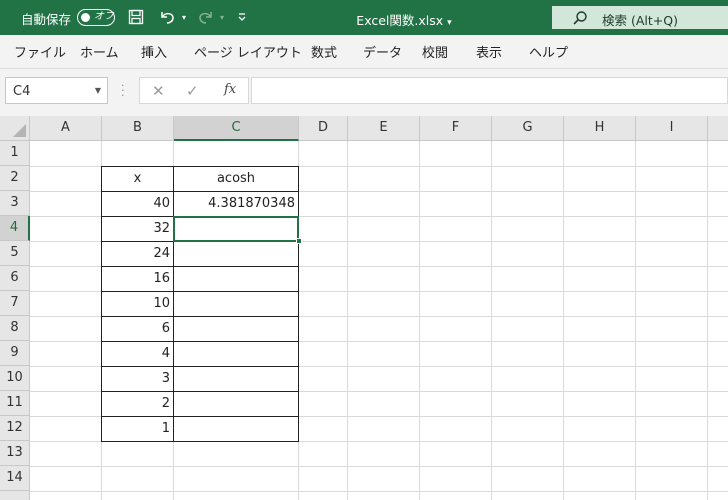 The image size is (728, 500). What do you see at coordinates (548, 51) in the screenshot?
I see `tab-help: ヘルプ` at bounding box center [548, 51].